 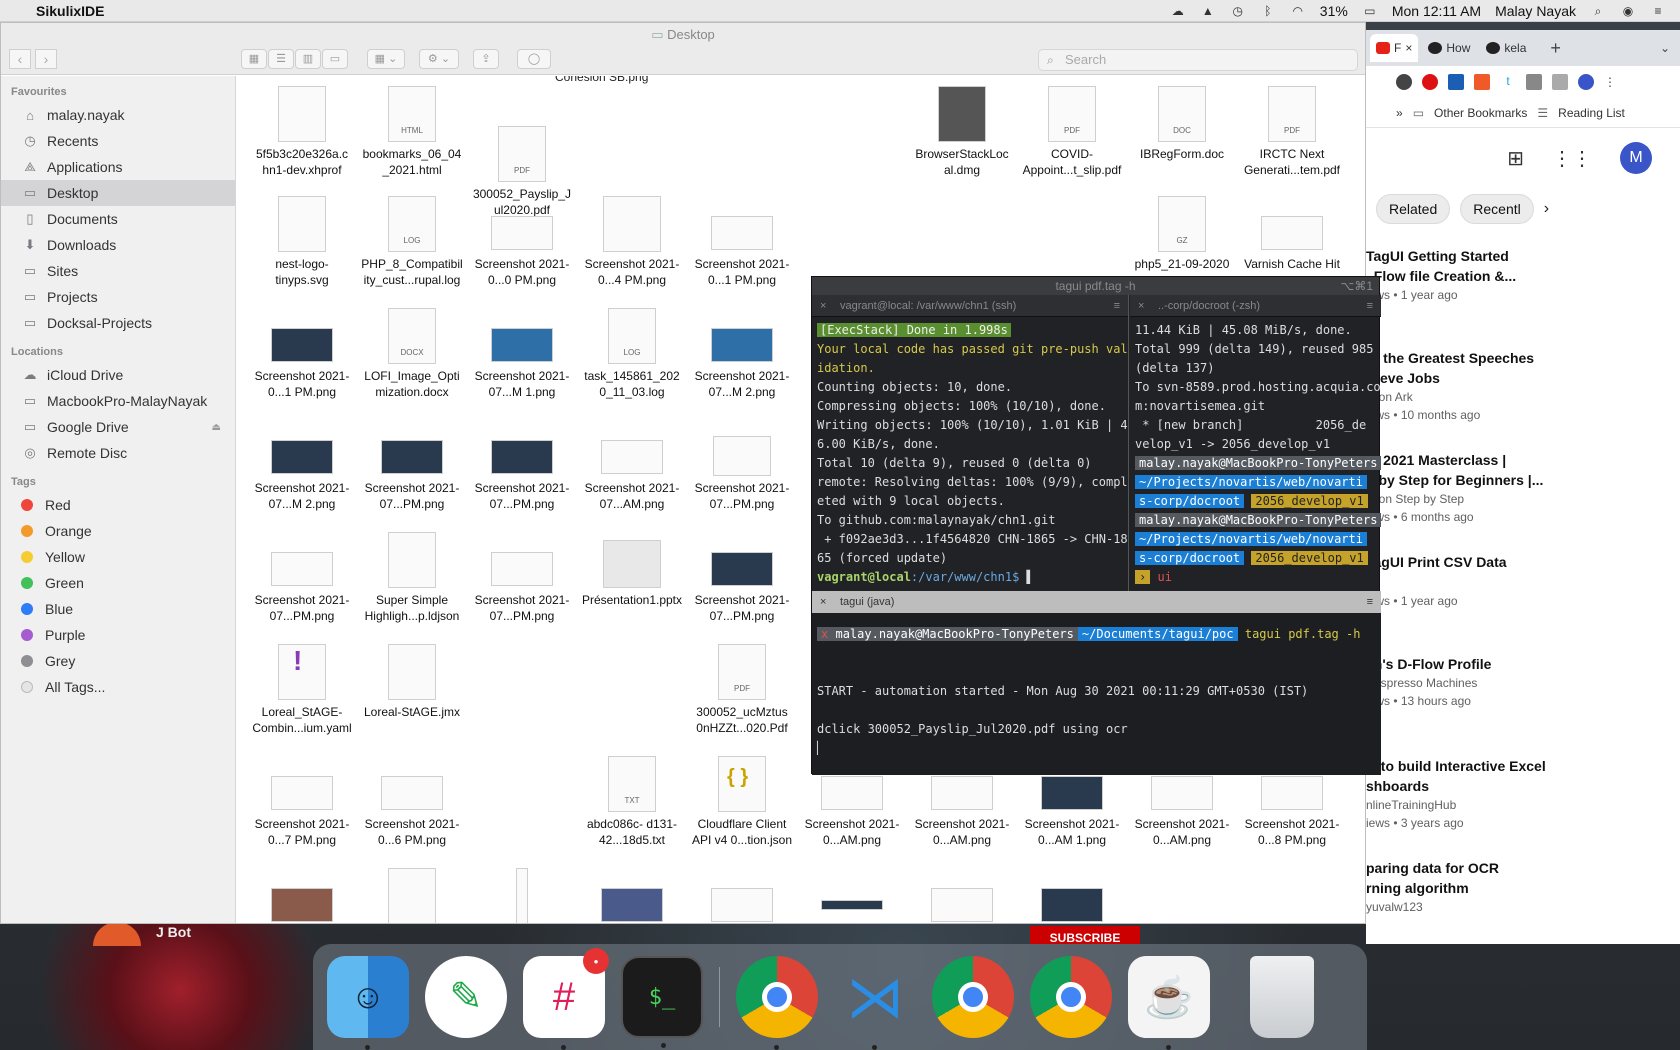 What do you see at coordinates (1394, 48) in the screenshot?
I see `tab-youtube: F ×` at bounding box center [1394, 48].